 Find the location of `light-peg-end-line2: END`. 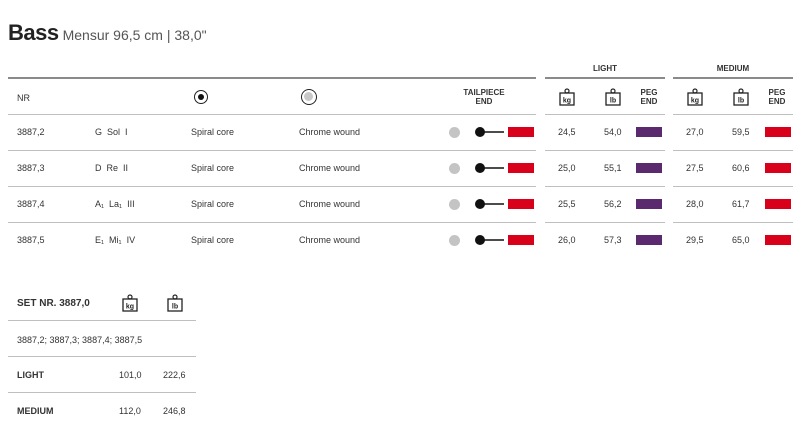

light-peg-end-line2: END is located at coordinates (649, 101).